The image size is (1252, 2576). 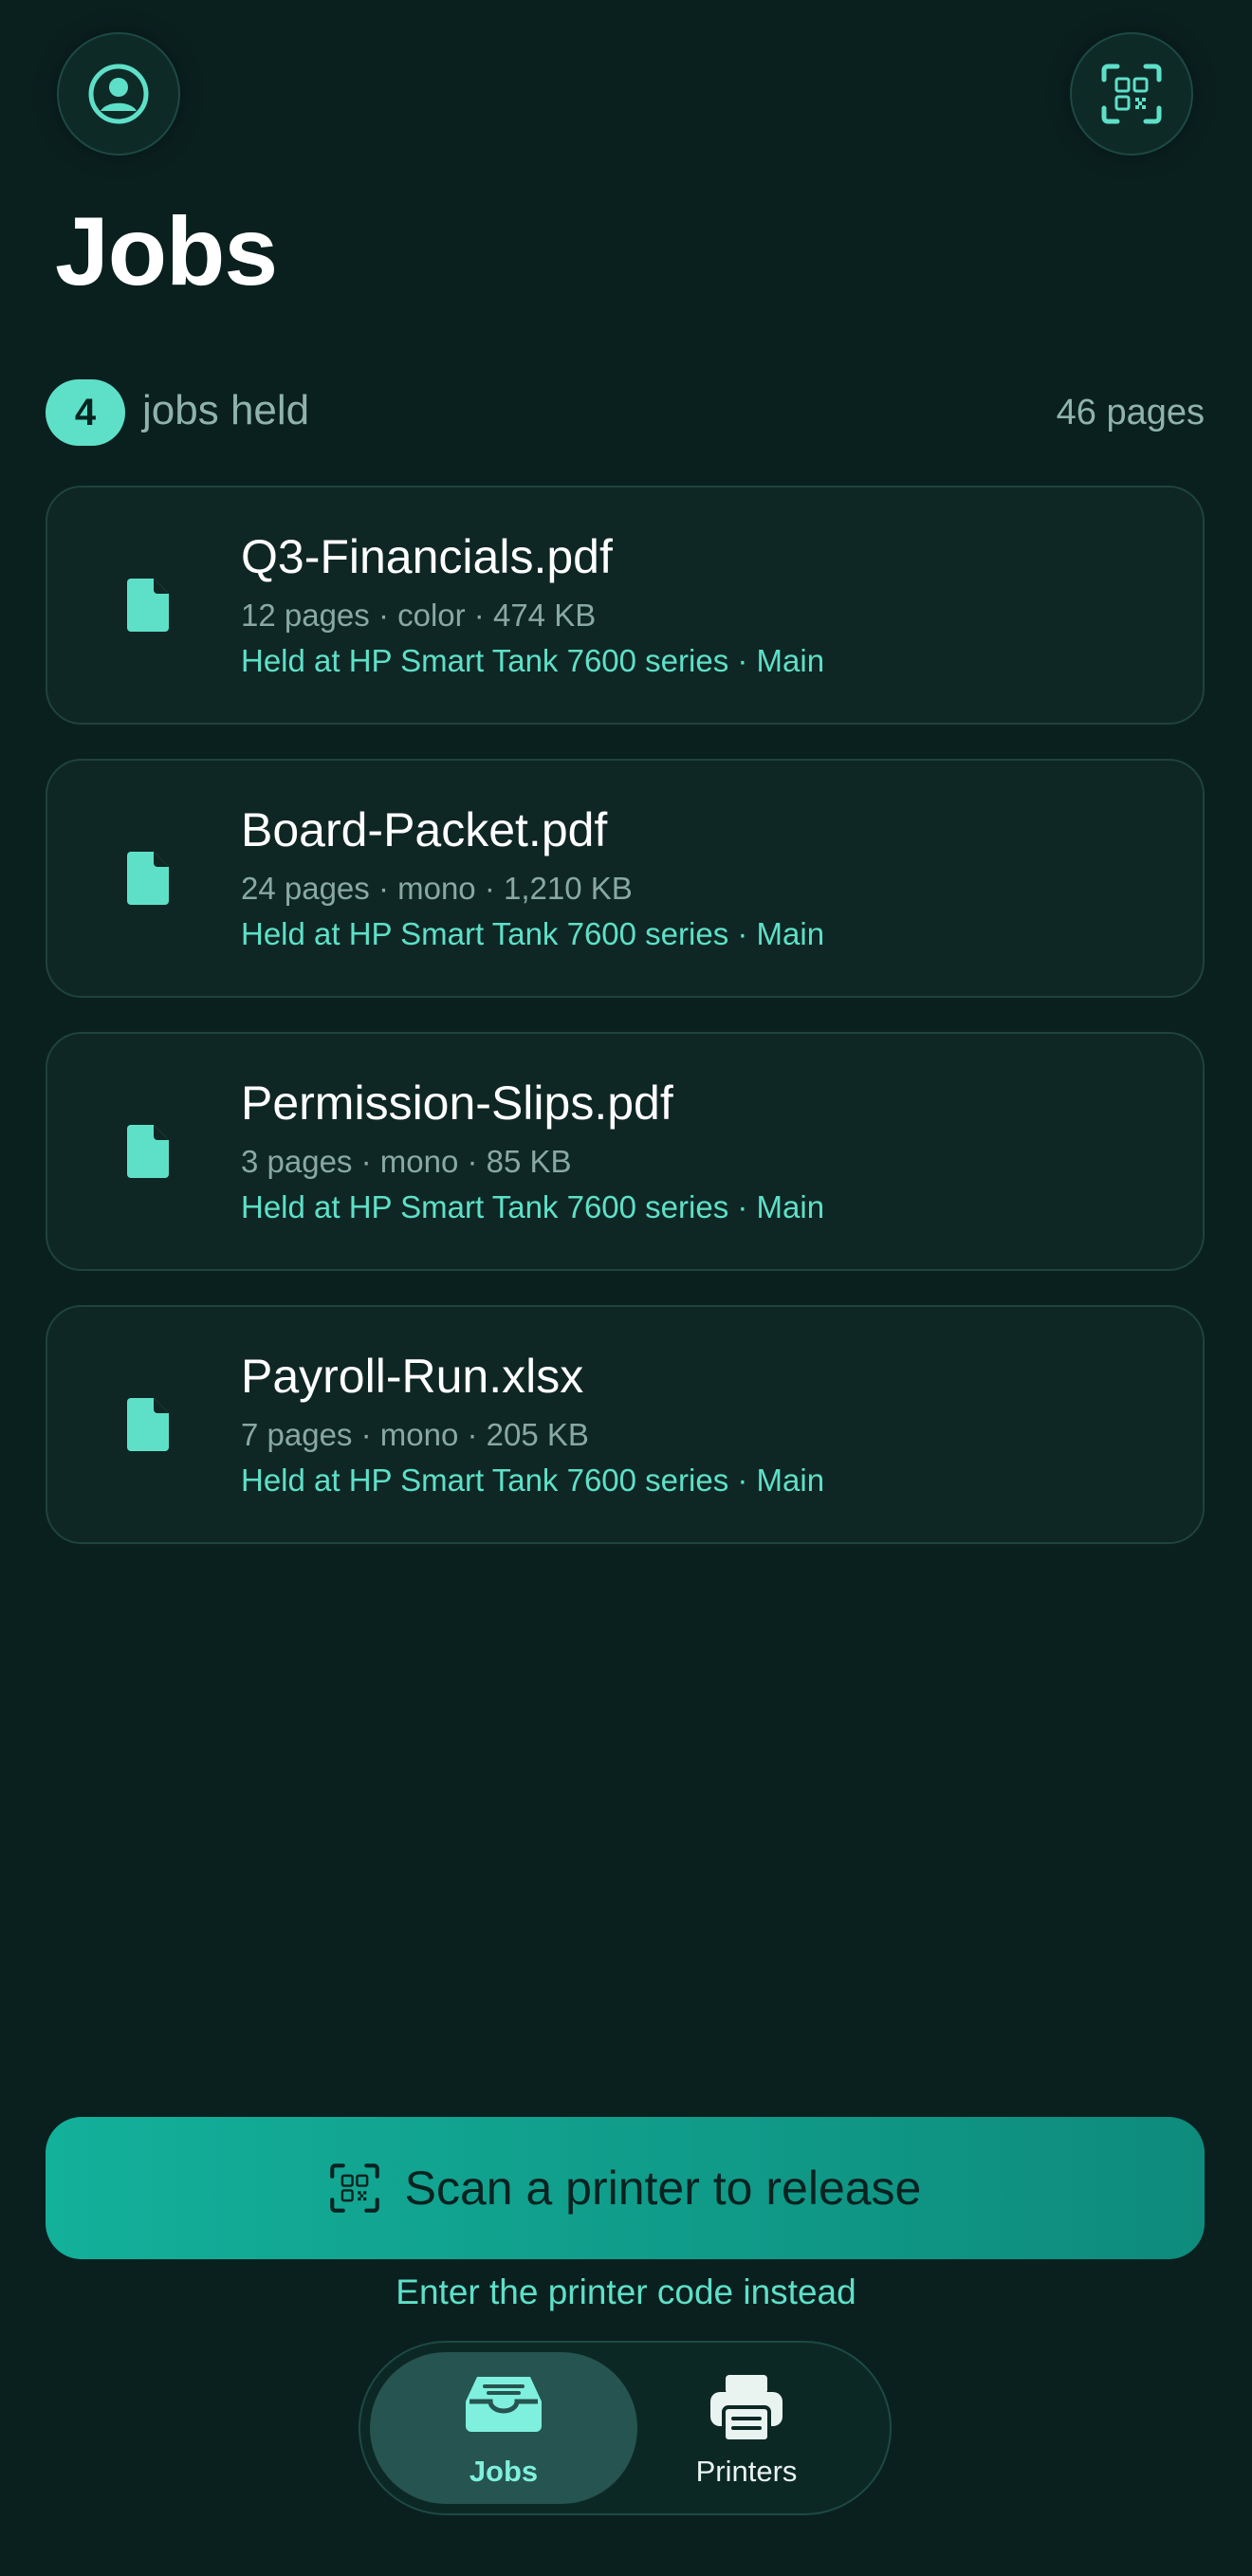 What do you see at coordinates (746, 2409) in the screenshot?
I see `printer-icon` at bounding box center [746, 2409].